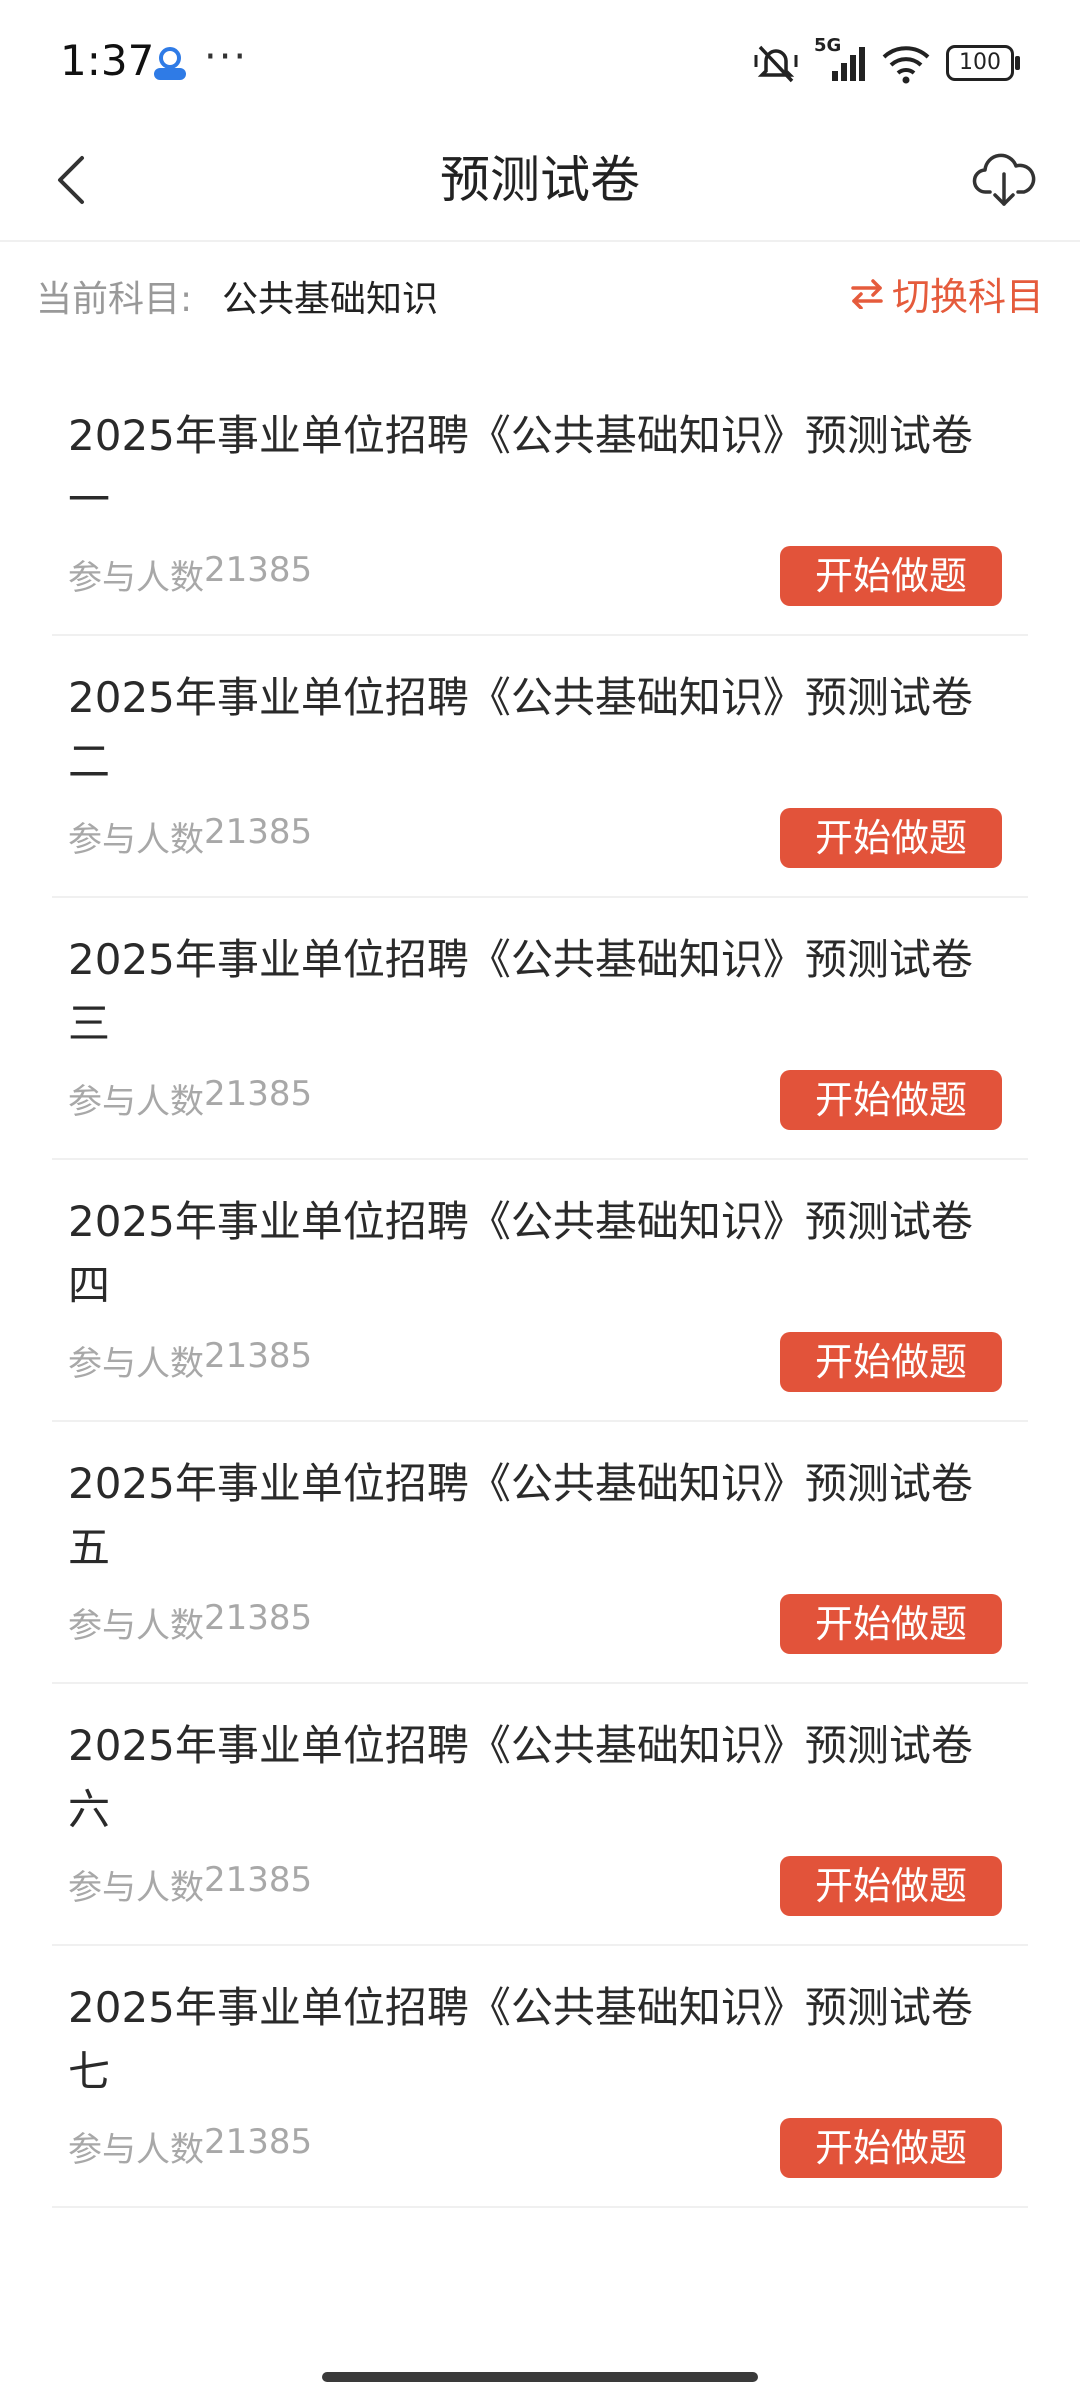  I want to click on download-button, so click(1004, 180).